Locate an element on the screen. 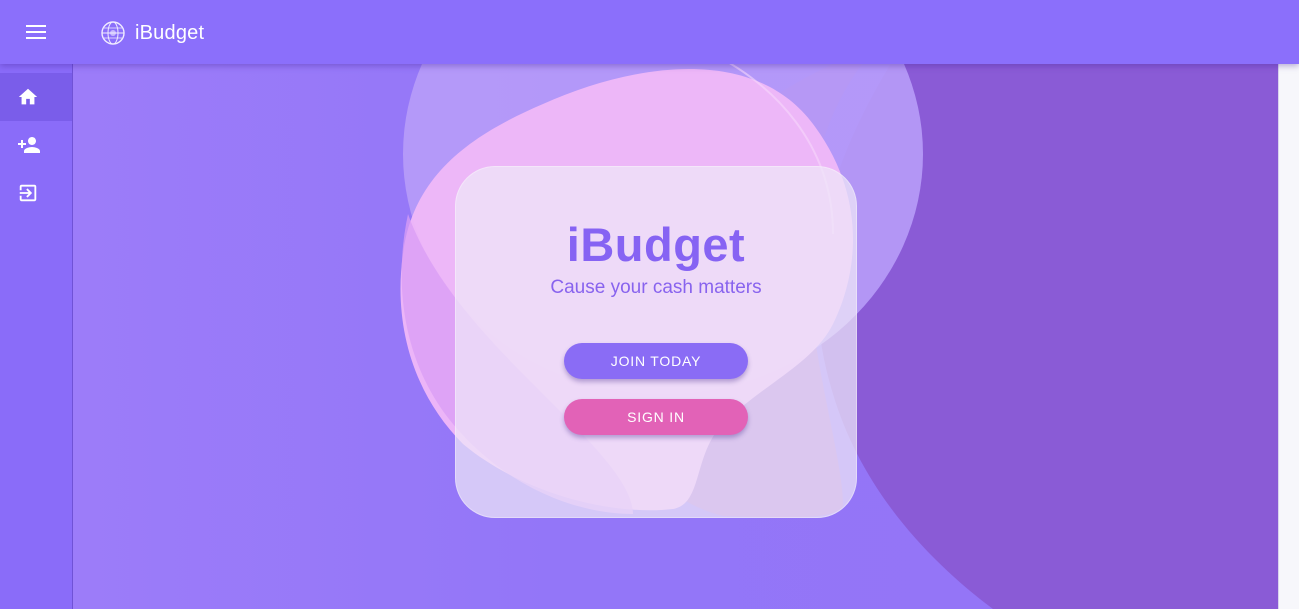  join-today-button: JOIN TODAY is located at coordinates (656, 361).